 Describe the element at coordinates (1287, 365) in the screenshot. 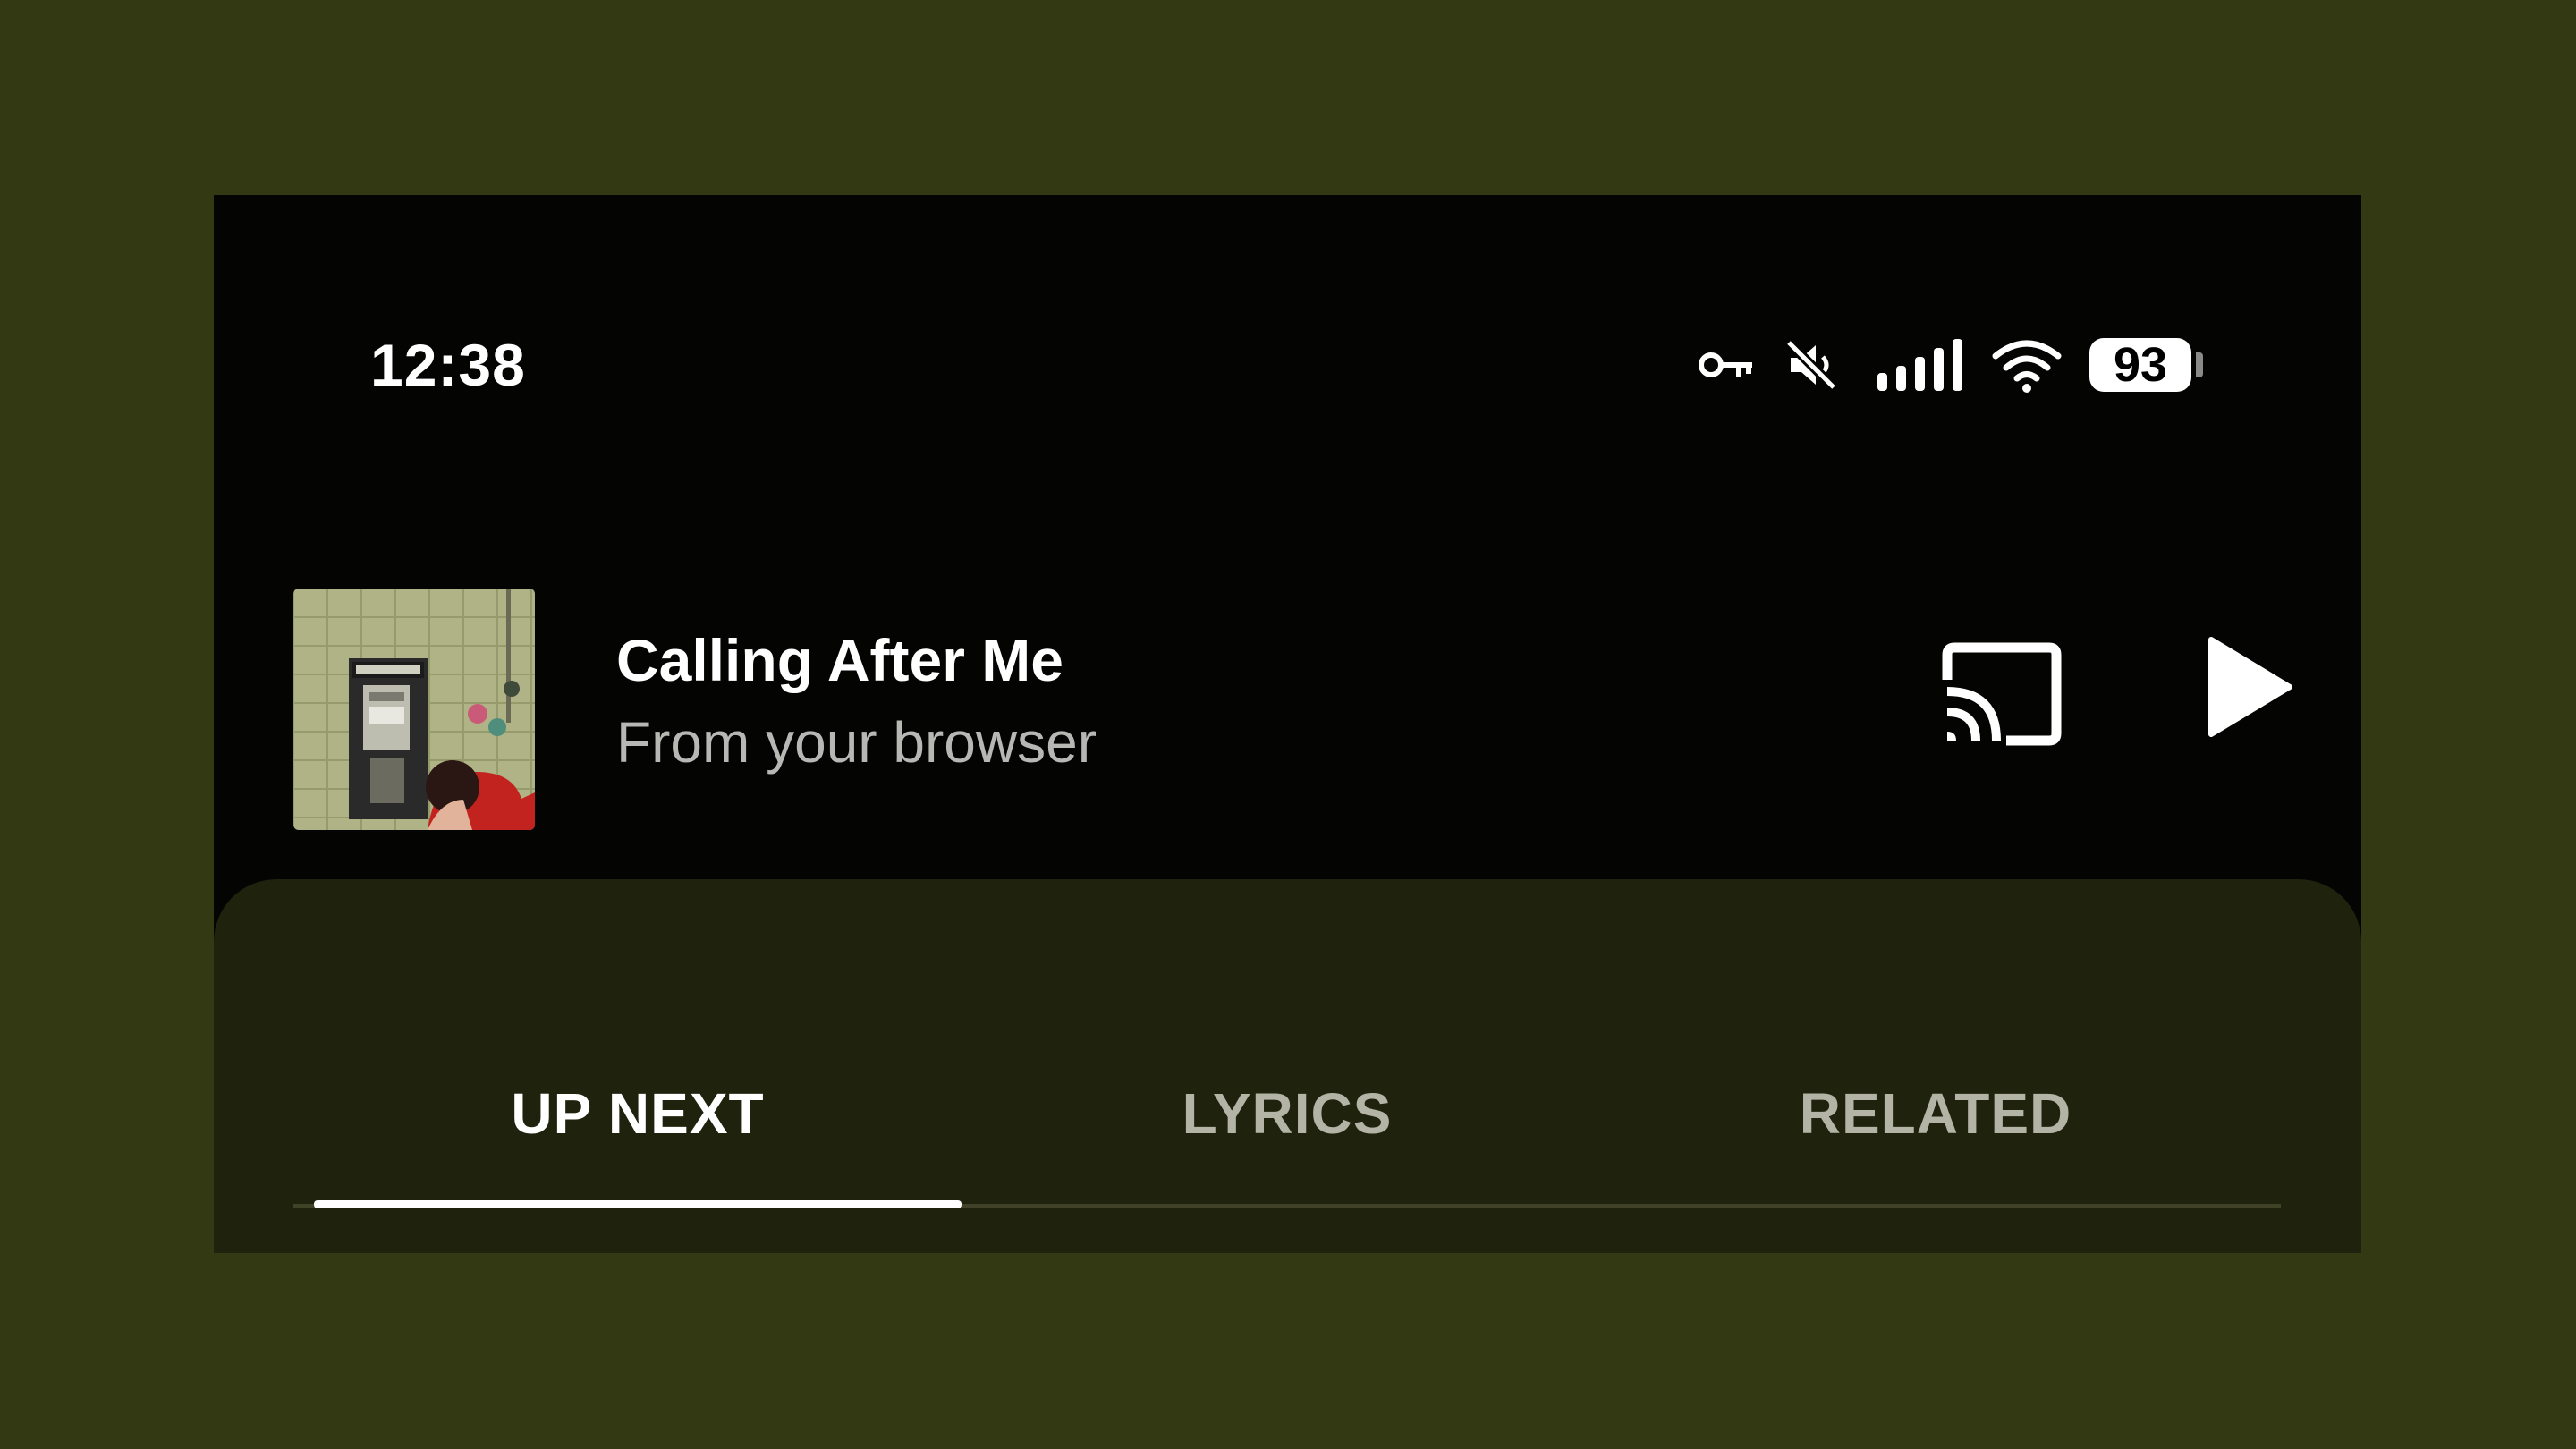

I see `status-bar: 12:38 93` at that location.